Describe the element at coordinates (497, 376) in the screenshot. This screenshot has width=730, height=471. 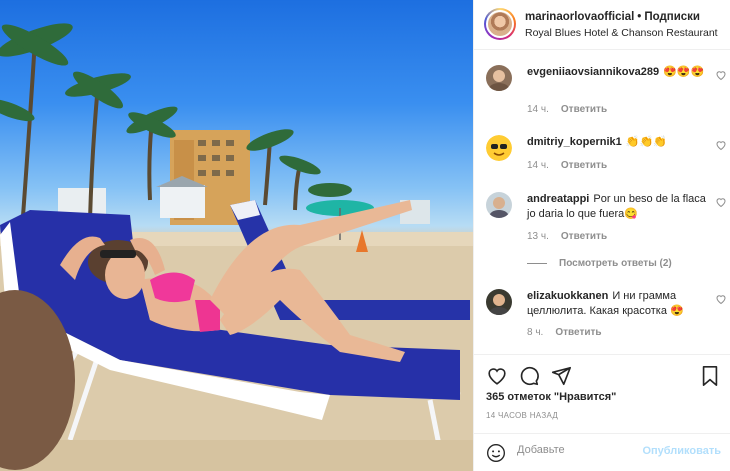
I see `like-icon` at that location.